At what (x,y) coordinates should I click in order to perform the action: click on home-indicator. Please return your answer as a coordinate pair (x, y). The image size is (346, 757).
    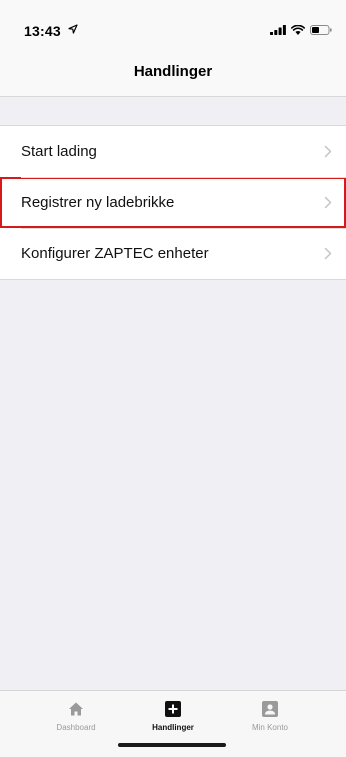
    Looking at the image, I should click on (172, 745).